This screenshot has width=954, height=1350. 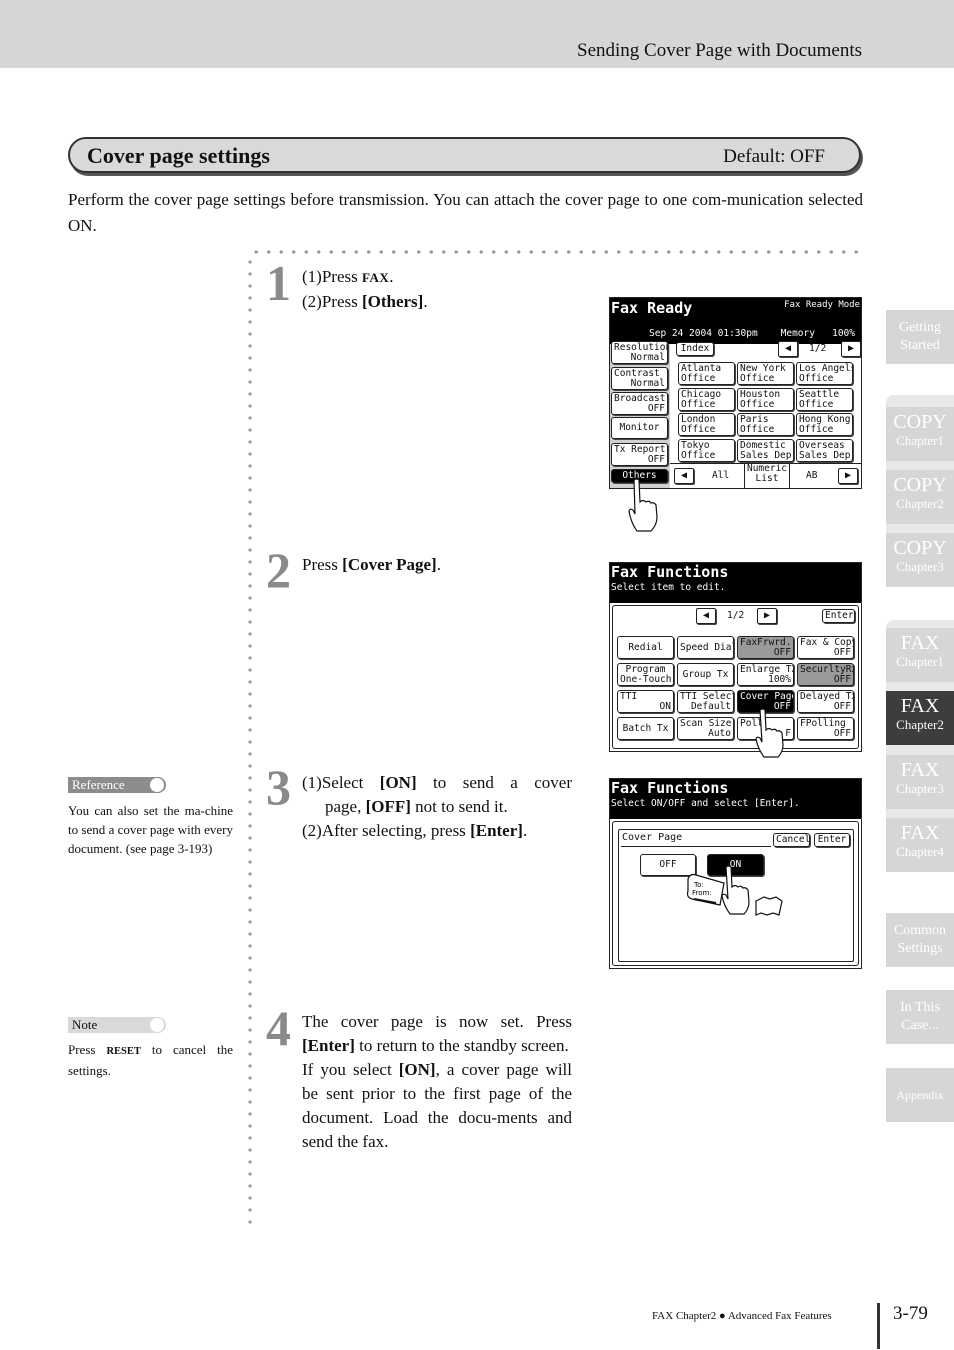 What do you see at coordinates (250, 740) in the screenshot?
I see `dotted-divider-vertical` at bounding box center [250, 740].